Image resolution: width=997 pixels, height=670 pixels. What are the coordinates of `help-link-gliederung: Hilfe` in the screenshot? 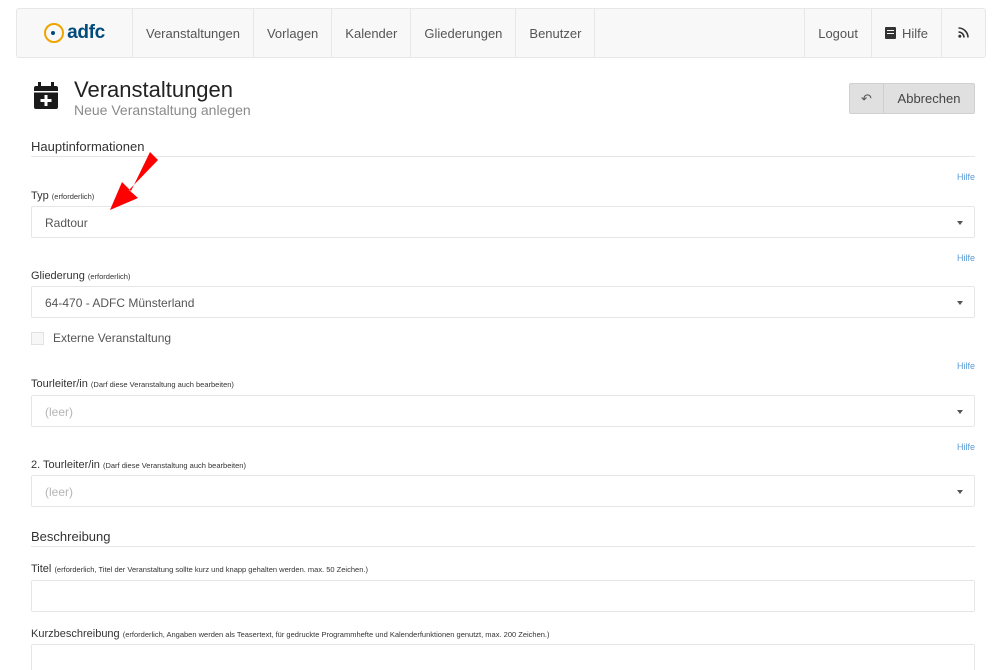 It's located at (959, 258).